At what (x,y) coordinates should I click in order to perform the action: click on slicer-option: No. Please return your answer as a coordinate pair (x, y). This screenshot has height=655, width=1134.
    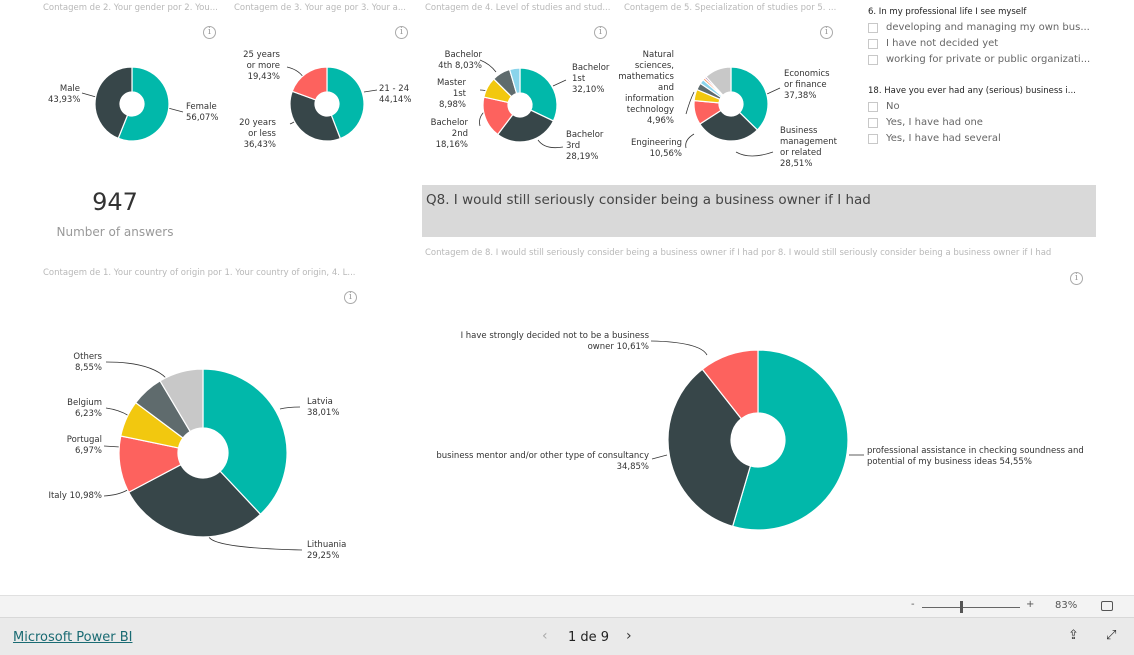
    Looking at the image, I should click on (884, 106).